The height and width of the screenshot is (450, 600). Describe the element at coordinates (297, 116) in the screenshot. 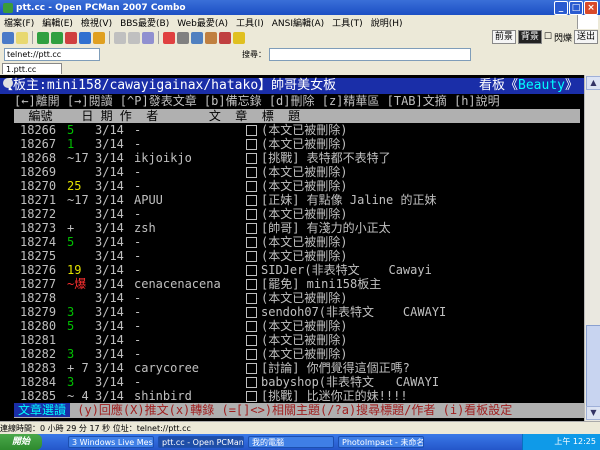

I see `column-header: 編號 日 期 作 者 文 章 標 題` at that location.